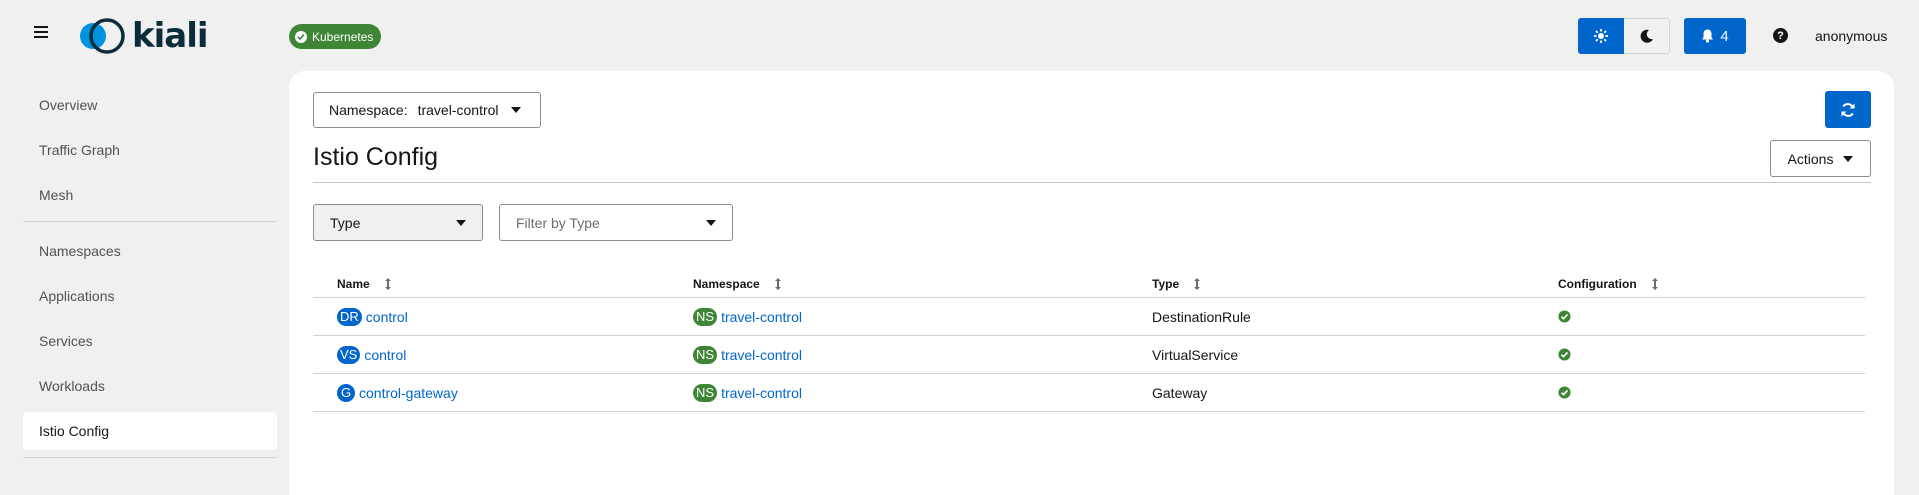  I want to click on sync-icon, so click(1848, 109).